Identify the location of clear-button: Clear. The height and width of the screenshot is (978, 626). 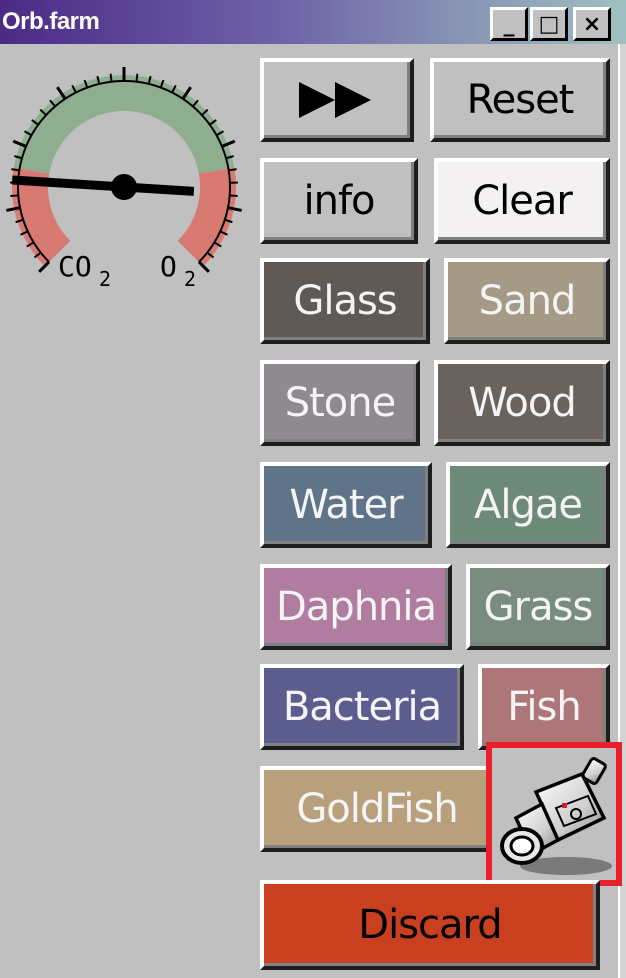
(522, 201).